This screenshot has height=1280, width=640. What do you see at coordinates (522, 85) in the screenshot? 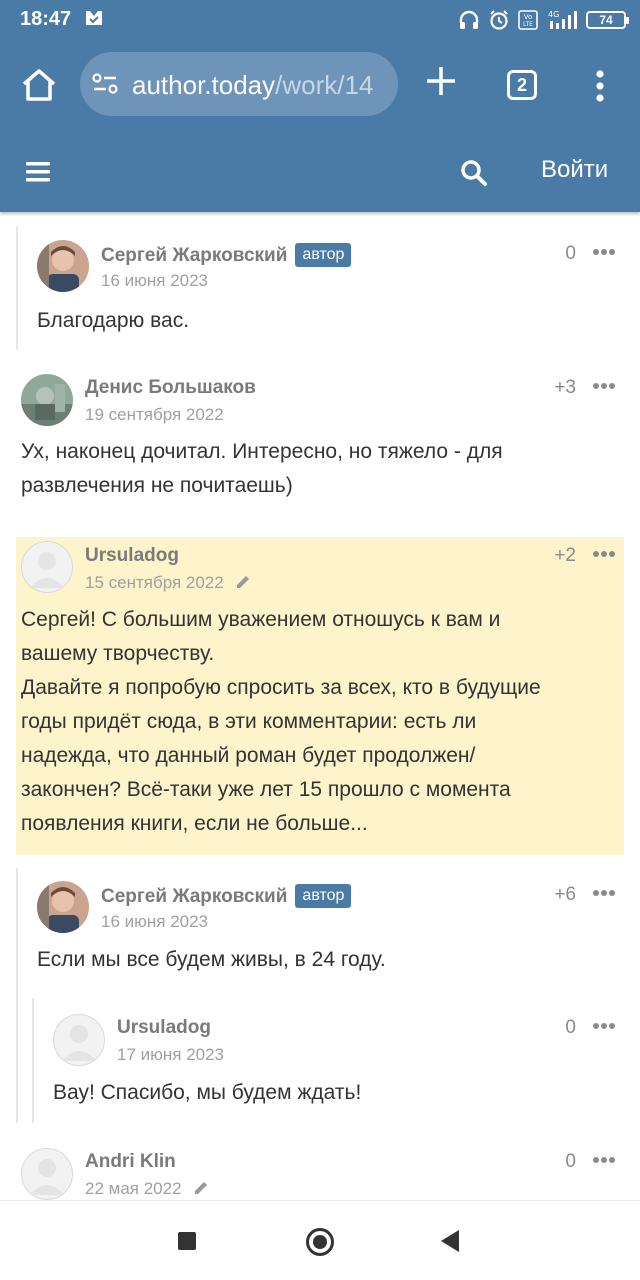
I see `tab-switcher-button: 2` at bounding box center [522, 85].